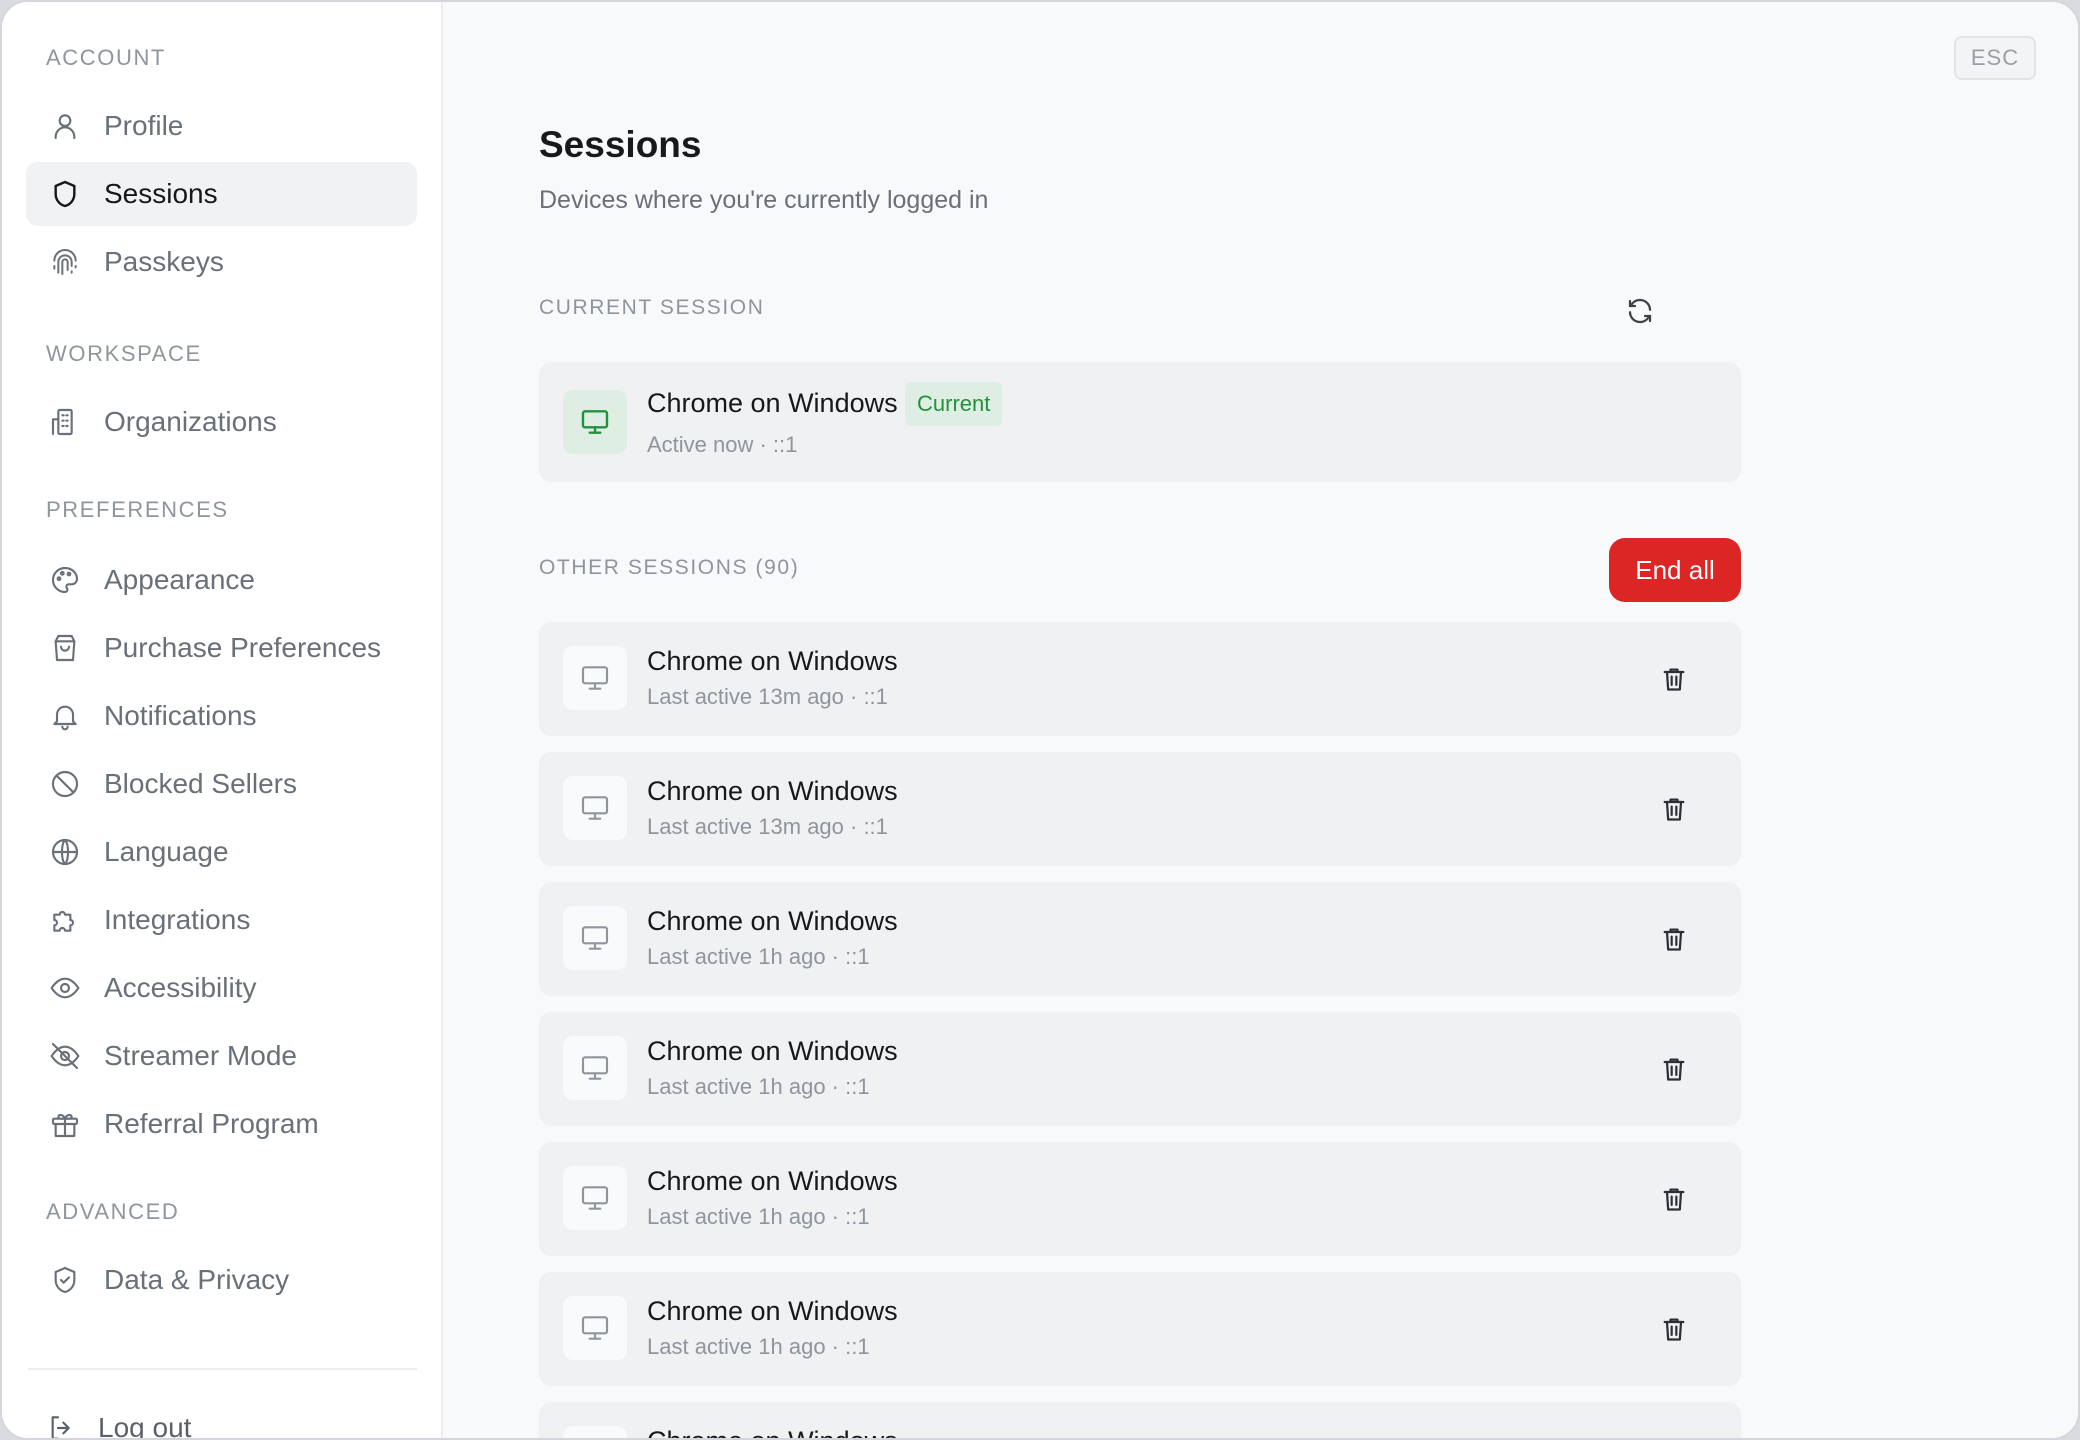 Image resolution: width=2080 pixels, height=1440 pixels. Describe the element at coordinates (652, 307) in the screenshot. I see `current-session-label: CURRENT SESSION` at that location.